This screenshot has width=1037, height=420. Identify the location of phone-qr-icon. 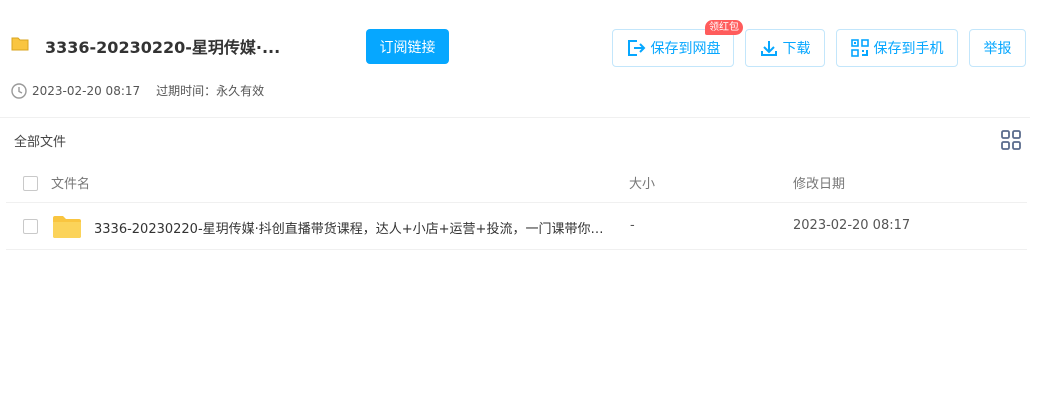
(859, 48).